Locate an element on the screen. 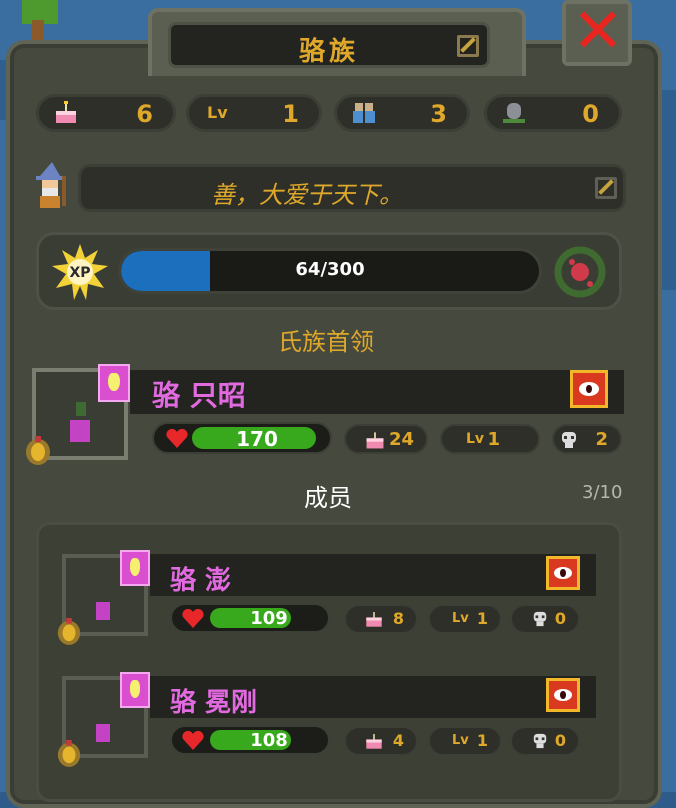  cake-count: 6 is located at coordinates (144, 114).